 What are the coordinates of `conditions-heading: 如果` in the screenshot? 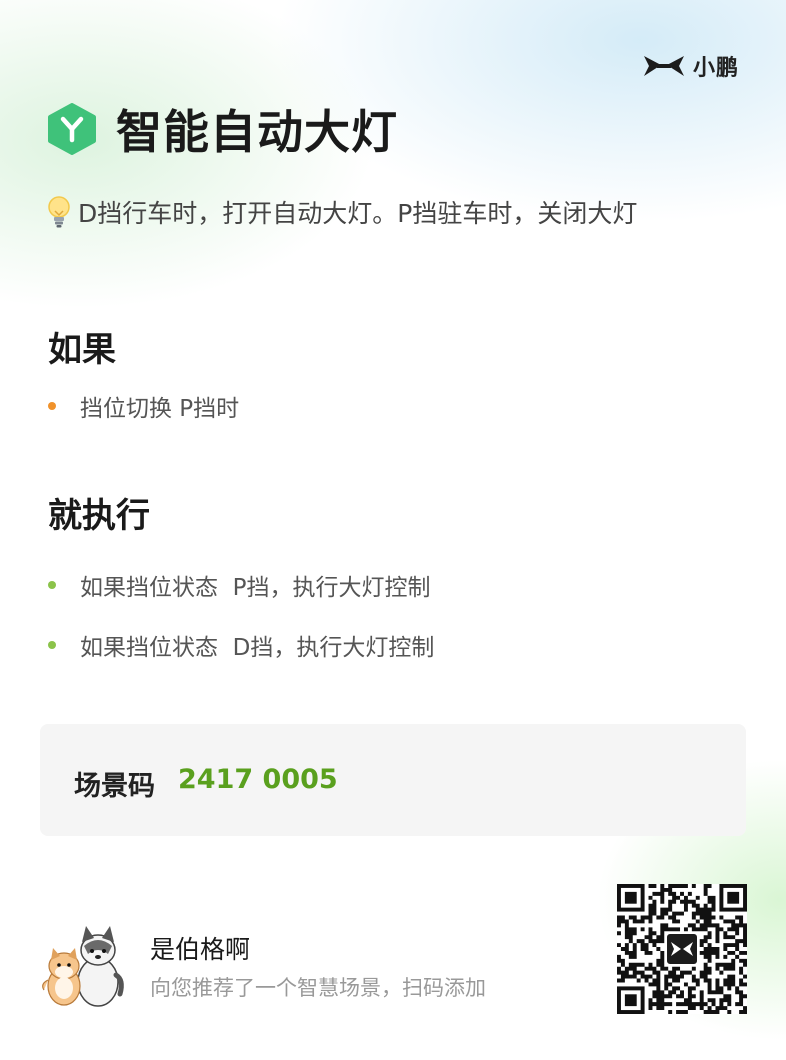 It's located at (82, 350).